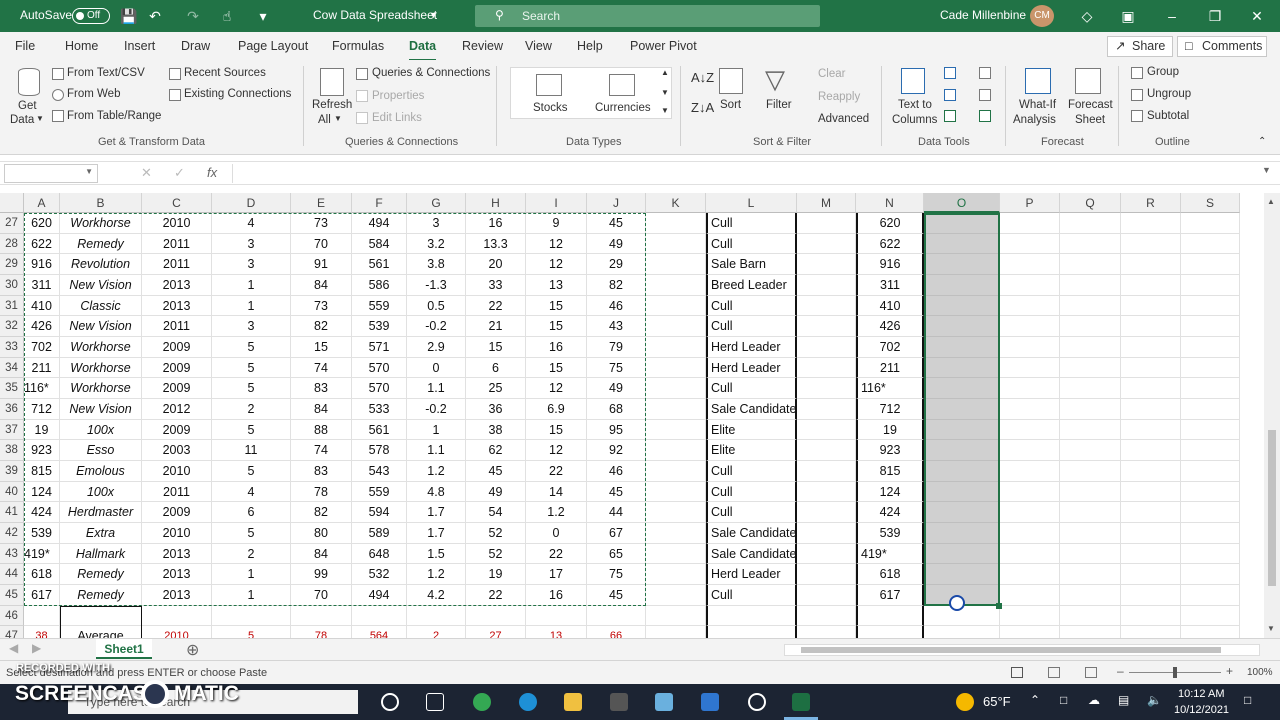 The width and height of the screenshot is (1280, 720). Describe the element at coordinates (225, 73) in the screenshot. I see `recent-sources-button: Recent Sources` at that location.